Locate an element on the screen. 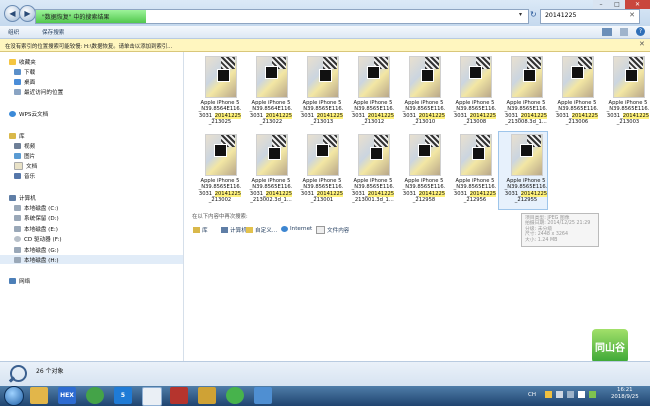 The width and height of the screenshot is (650, 406). nav-drive-e: 本地磁盘 (E:) is located at coordinates (36, 228).